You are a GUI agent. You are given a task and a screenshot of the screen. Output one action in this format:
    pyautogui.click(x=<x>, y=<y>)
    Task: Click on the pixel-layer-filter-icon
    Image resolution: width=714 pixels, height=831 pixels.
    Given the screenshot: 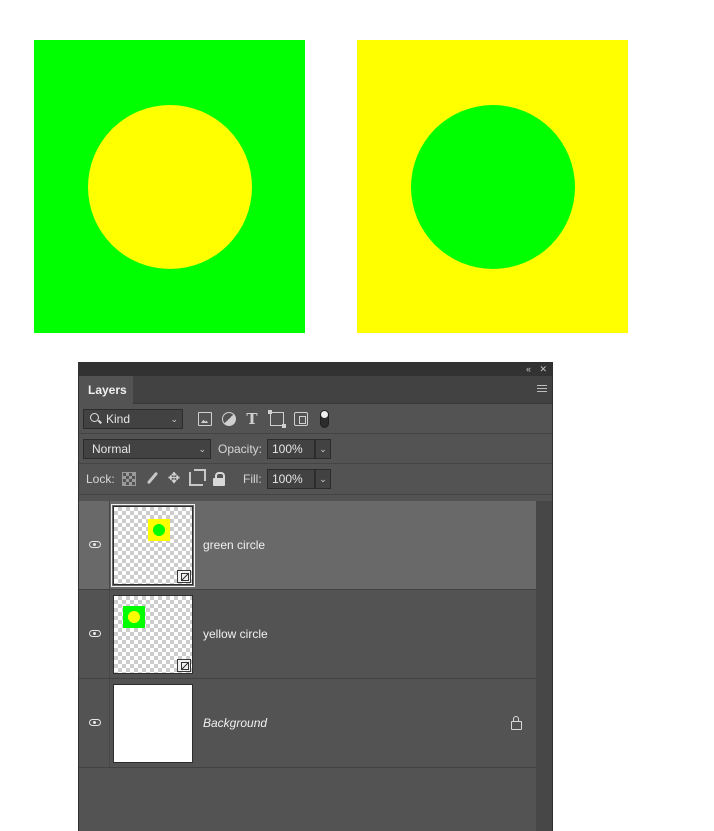 What is the action you would take?
    pyautogui.click(x=205, y=419)
    